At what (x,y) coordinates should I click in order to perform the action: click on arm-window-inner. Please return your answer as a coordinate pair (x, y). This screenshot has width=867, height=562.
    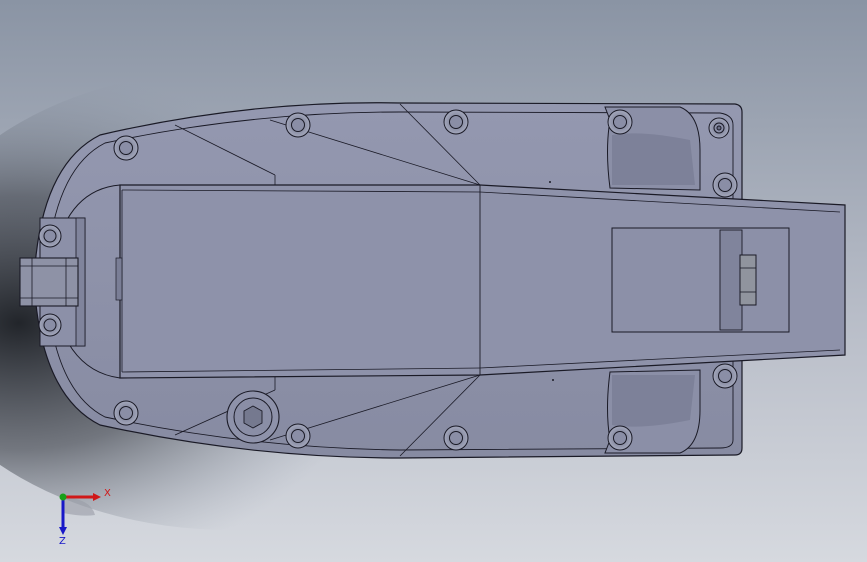
    Looking at the image, I should click on (731, 280).